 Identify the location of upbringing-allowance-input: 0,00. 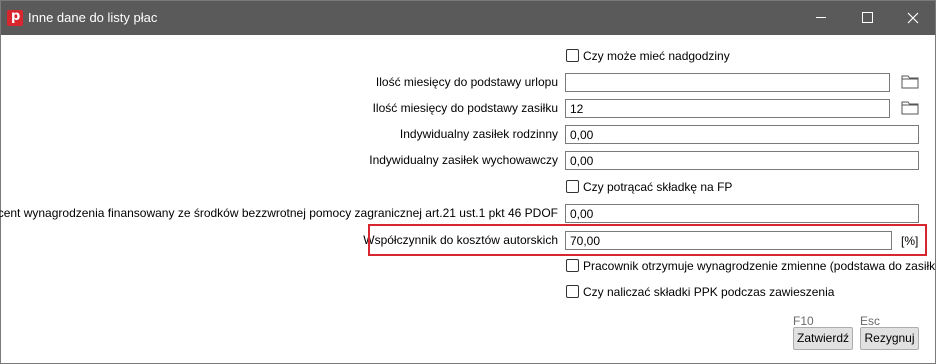
(742, 160).